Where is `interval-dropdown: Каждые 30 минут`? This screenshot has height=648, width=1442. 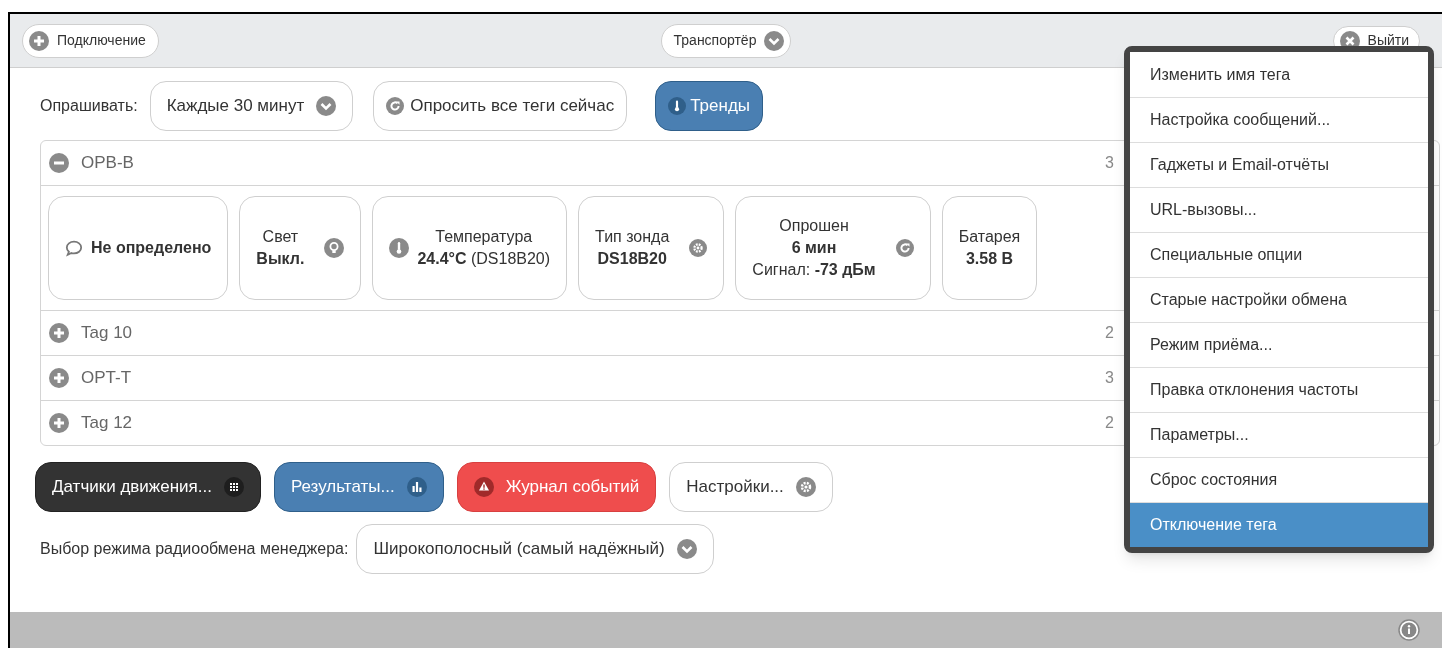
interval-dropdown: Каждые 30 минут is located at coordinates (251, 106).